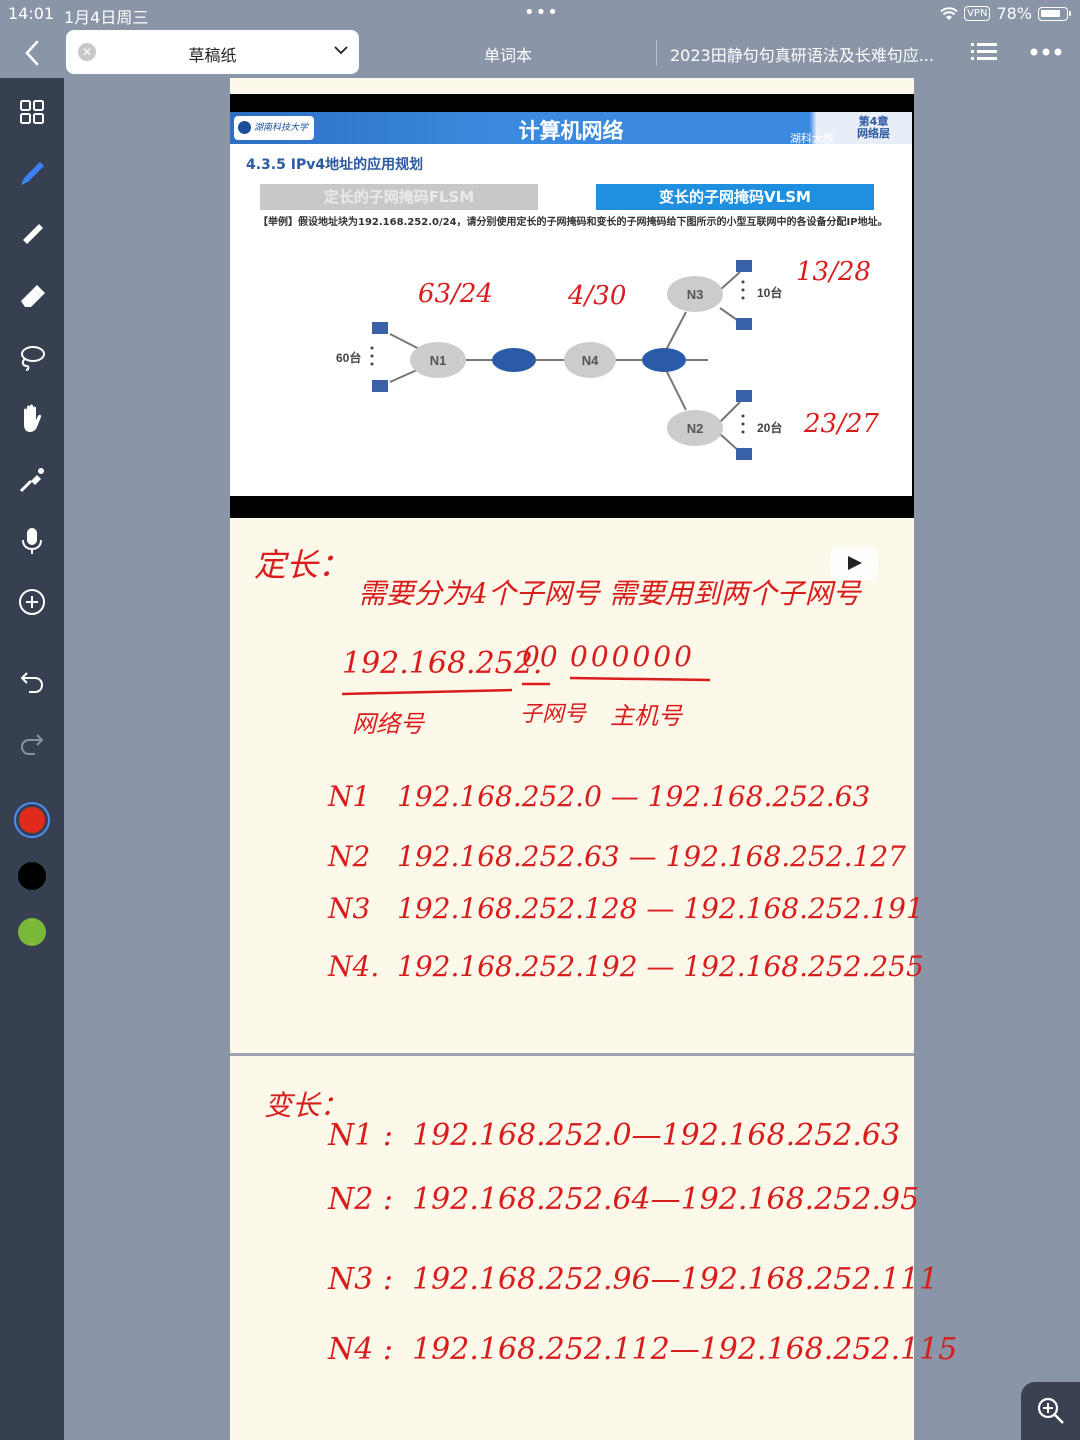  Describe the element at coordinates (1054, 13) in the screenshot. I see `battery-icon` at that location.